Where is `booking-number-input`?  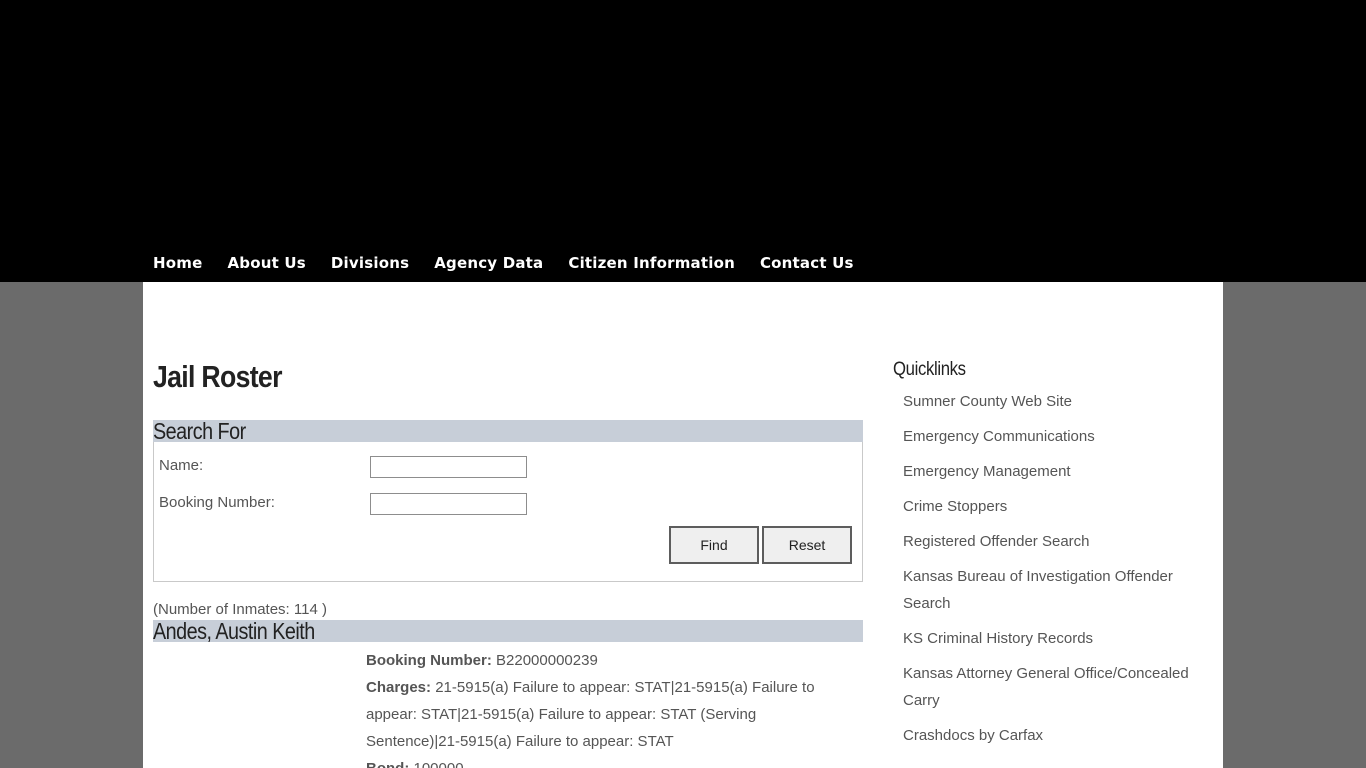
booking-number-input is located at coordinates (448, 504).